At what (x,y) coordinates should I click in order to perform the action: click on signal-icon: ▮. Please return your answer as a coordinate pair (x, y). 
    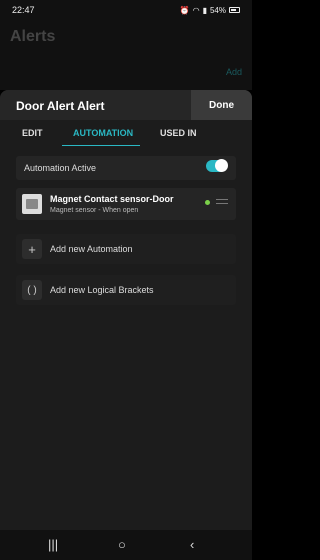
    Looking at the image, I should click on (204, 10).